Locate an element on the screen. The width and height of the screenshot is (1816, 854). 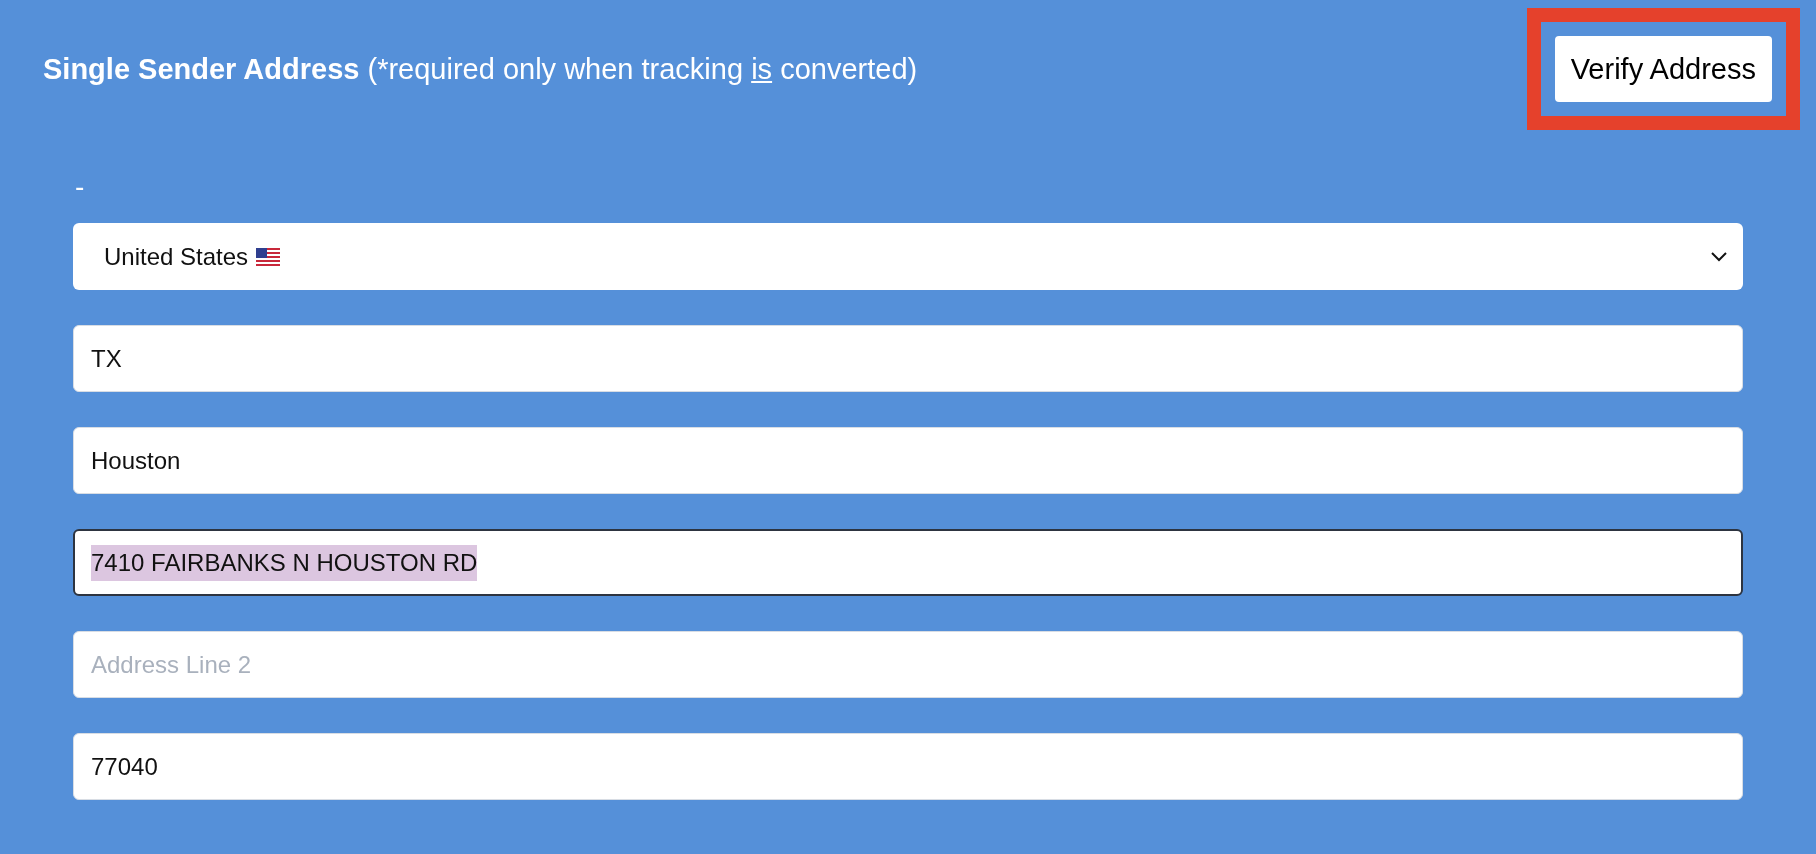
input-field: 7410 FAIRBANKS N HOUSTON RD is located at coordinates (908, 562).